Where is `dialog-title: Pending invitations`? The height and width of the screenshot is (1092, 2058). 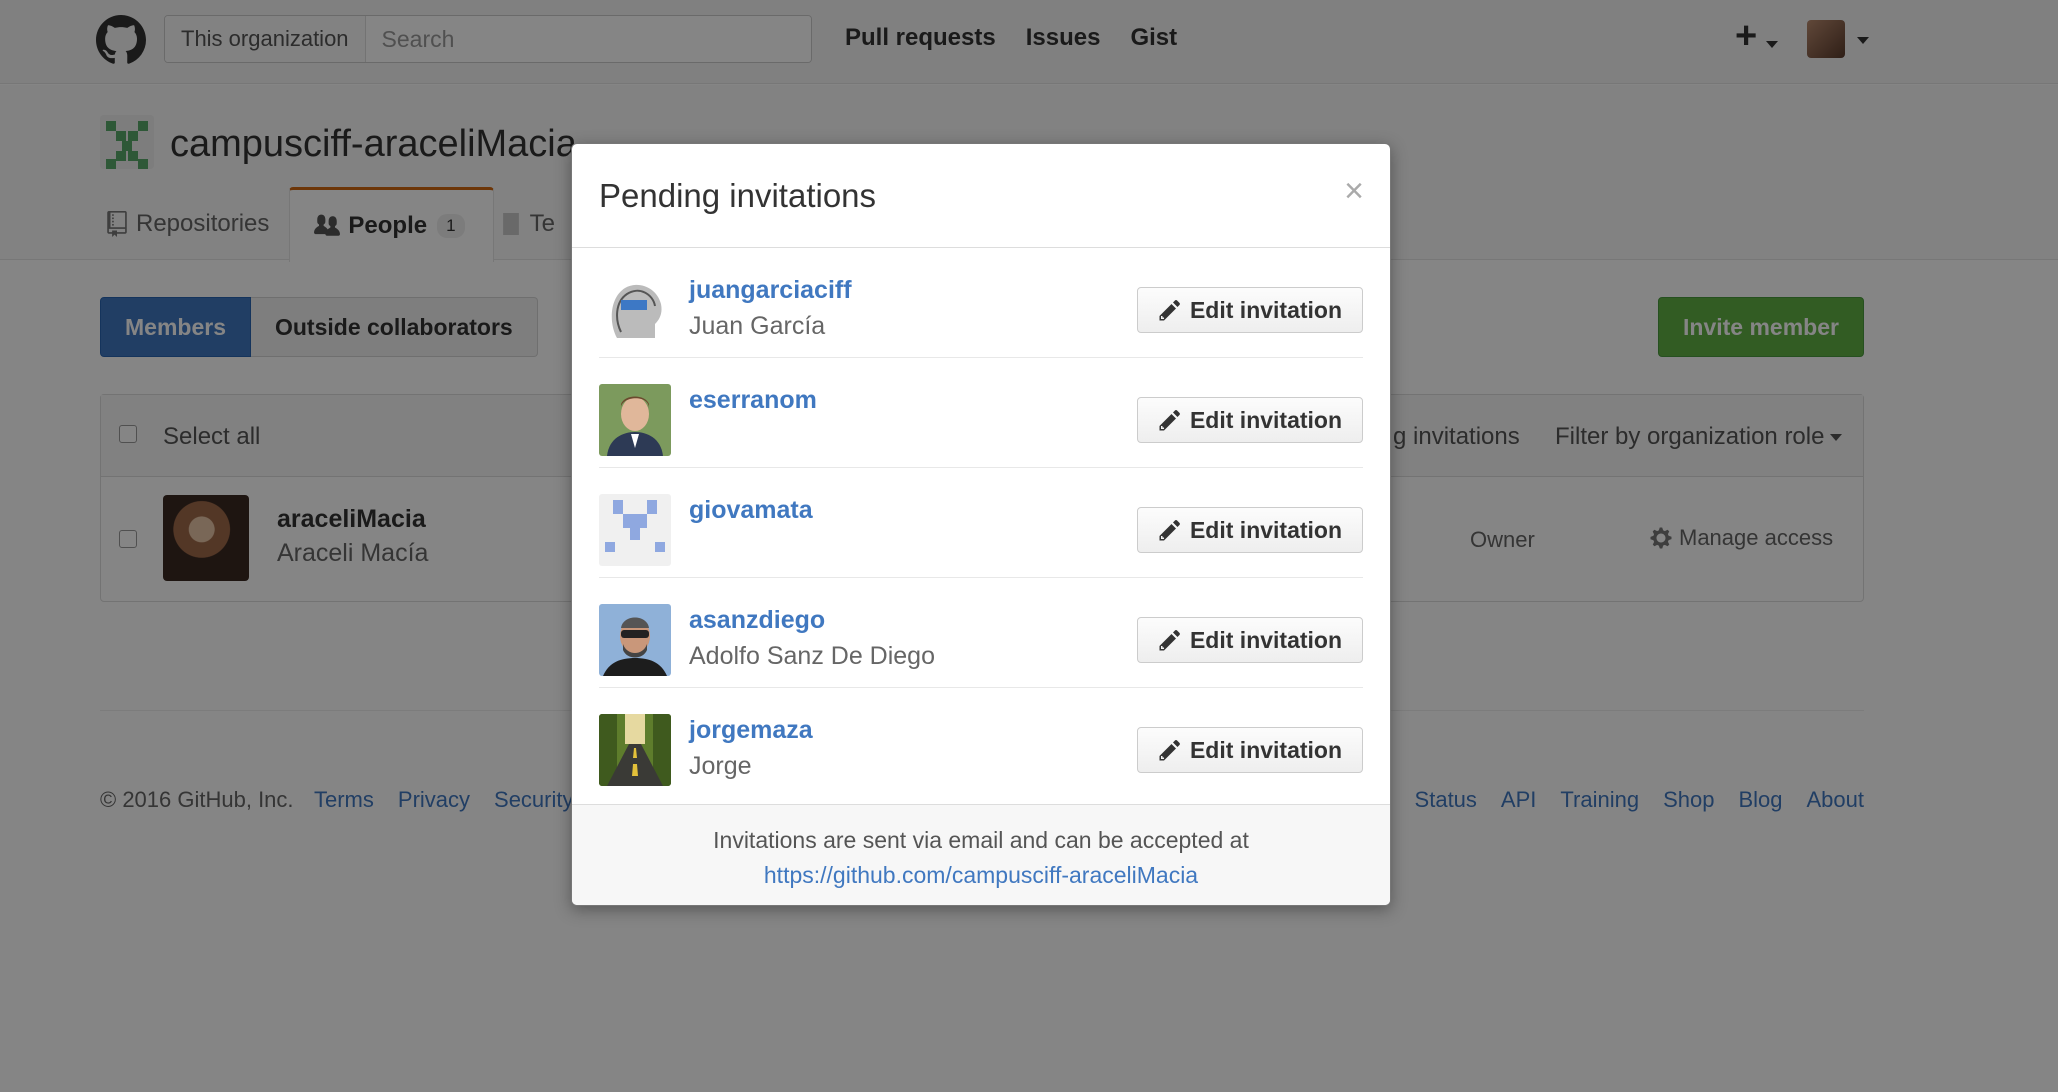 dialog-title: Pending invitations is located at coordinates (738, 195).